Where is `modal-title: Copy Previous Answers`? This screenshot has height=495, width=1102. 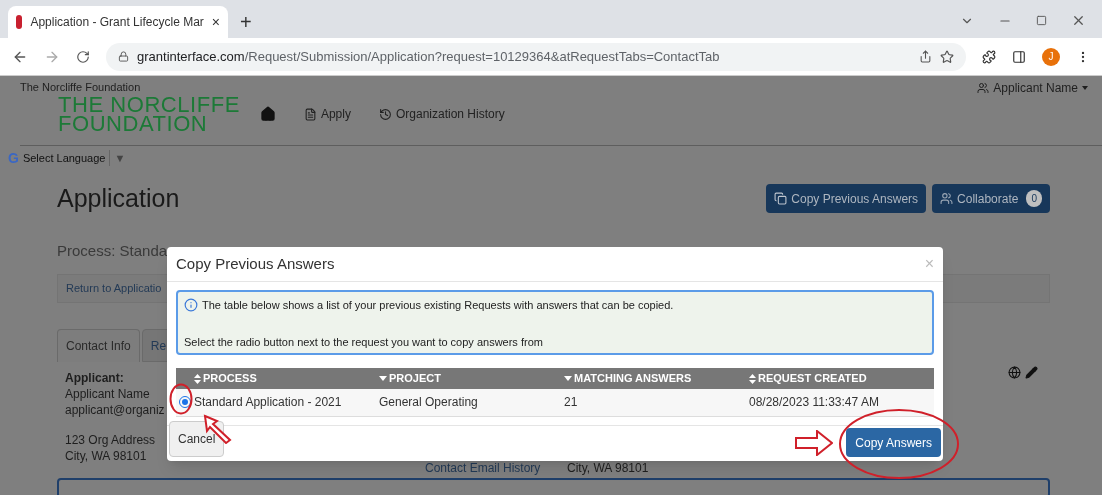
modal-title: Copy Previous Answers is located at coordinates (255, 263).